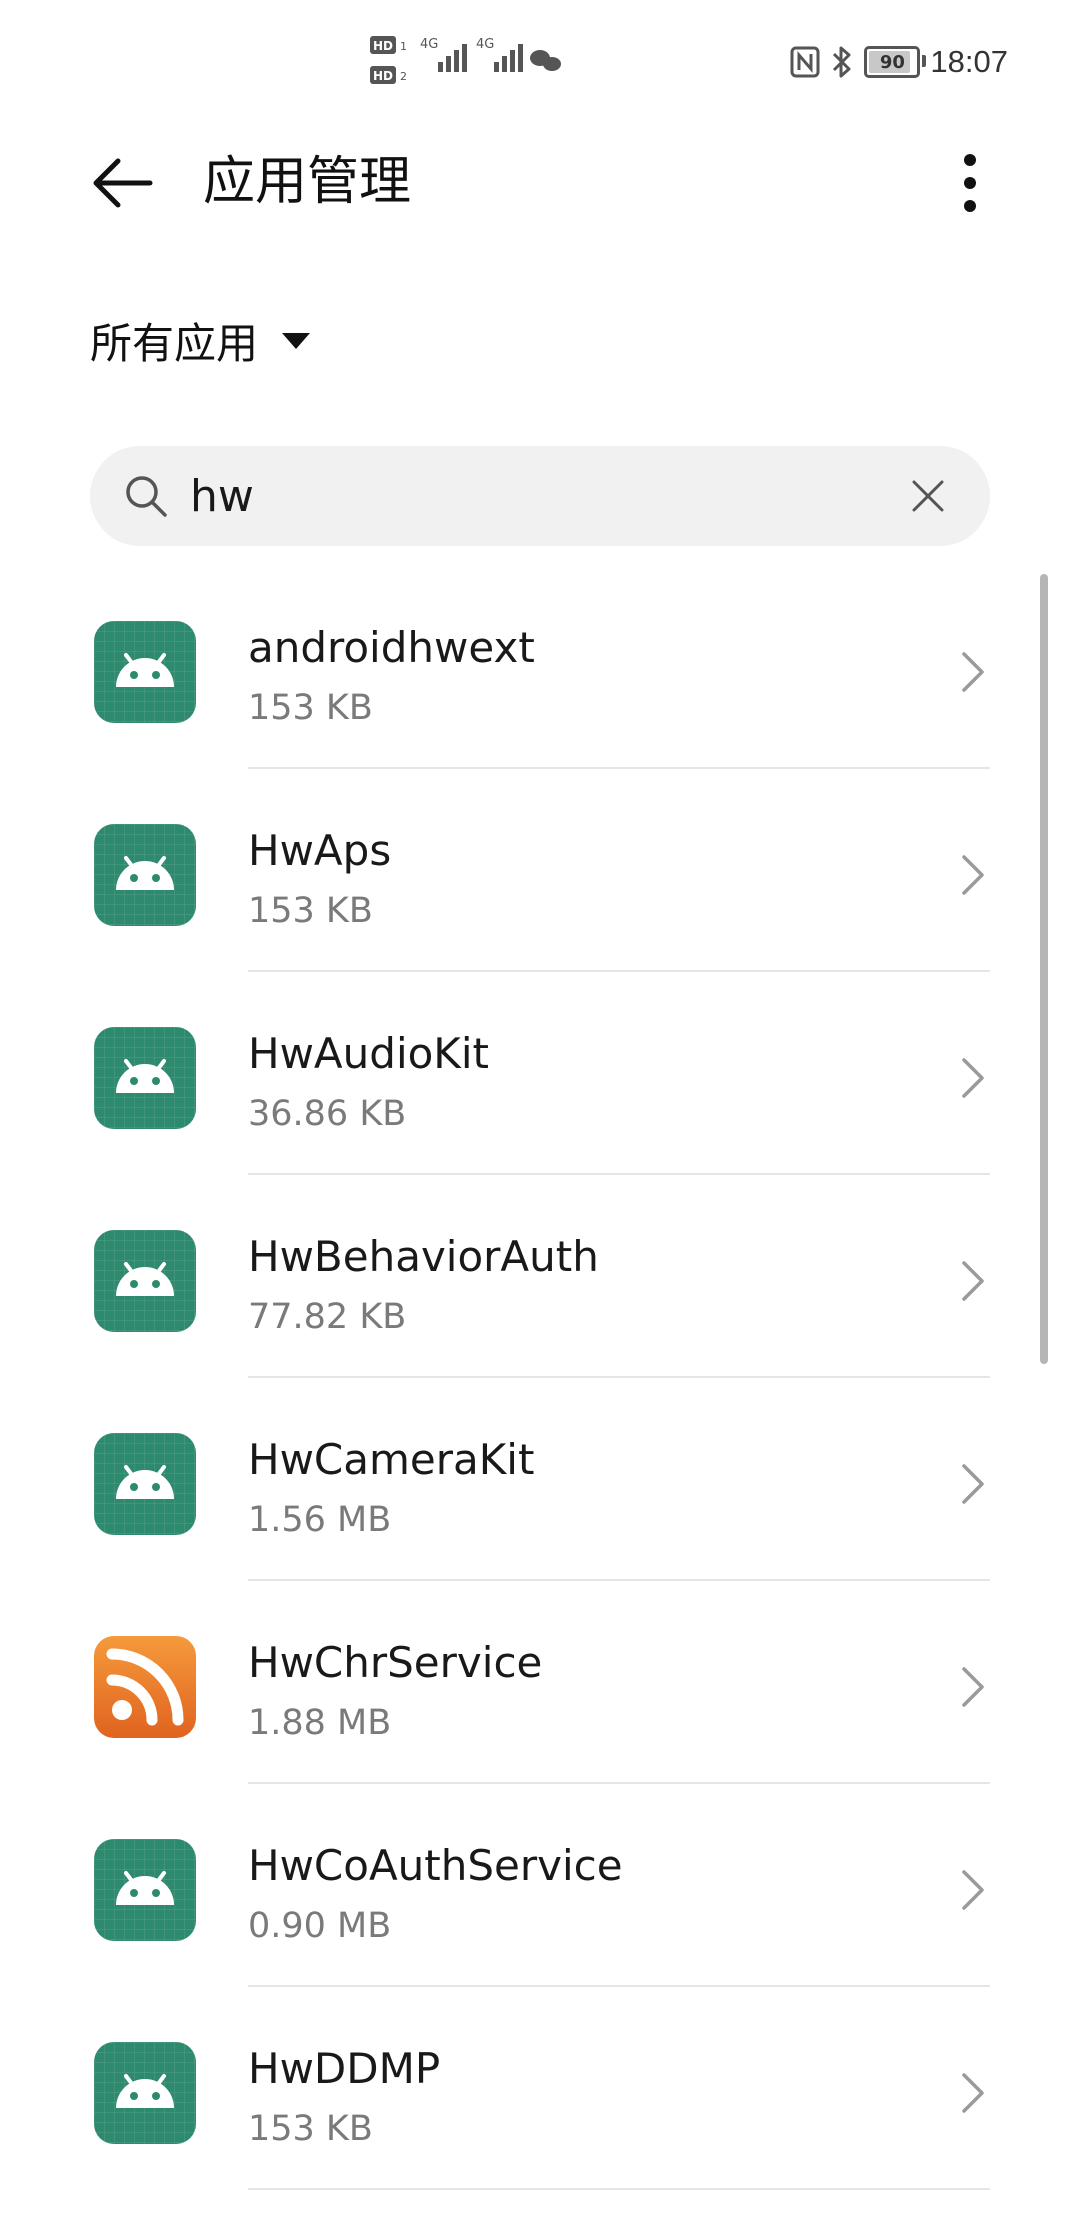 This screenshot has height=2228, width=1080. What do you see at coordinates (892, 62) in the screenshot?
I see `battery-level: 90` at bounding box center [892, 62].